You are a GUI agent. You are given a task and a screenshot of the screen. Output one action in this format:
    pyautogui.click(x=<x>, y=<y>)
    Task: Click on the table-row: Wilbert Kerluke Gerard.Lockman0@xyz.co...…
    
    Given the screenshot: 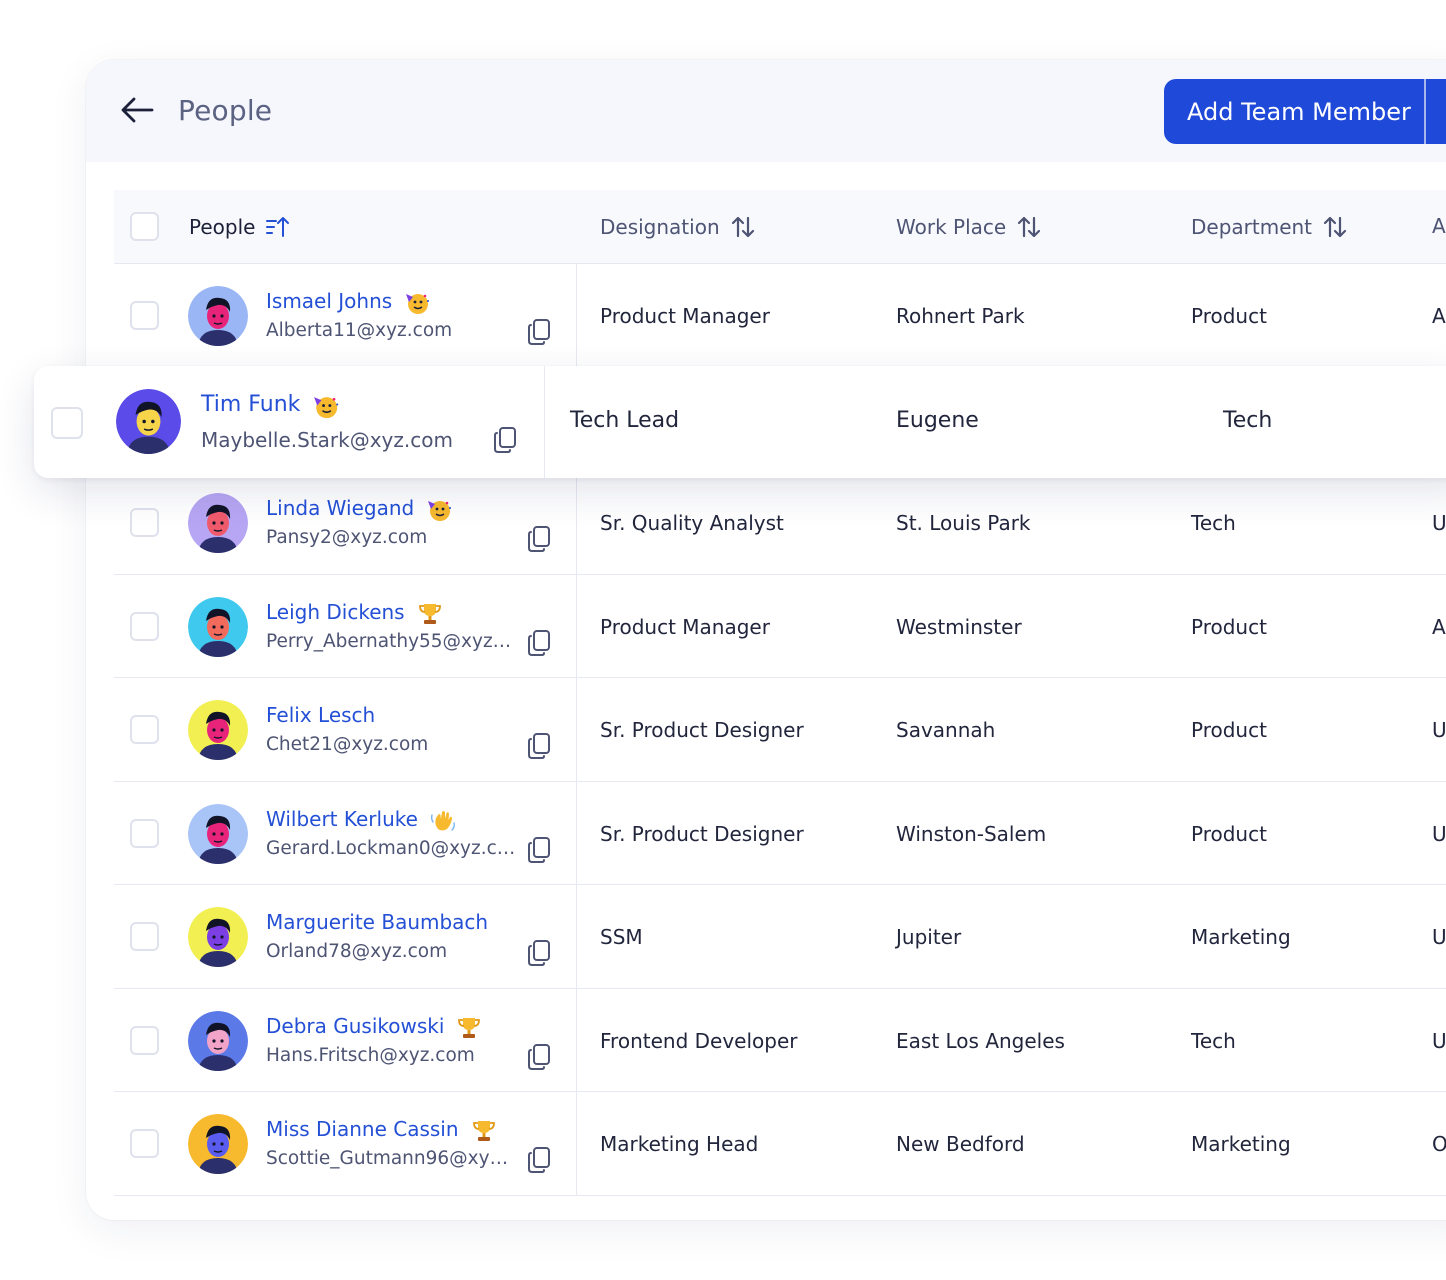 What is the action you would take?
    pyautogui.click(x=780, y=833)
    